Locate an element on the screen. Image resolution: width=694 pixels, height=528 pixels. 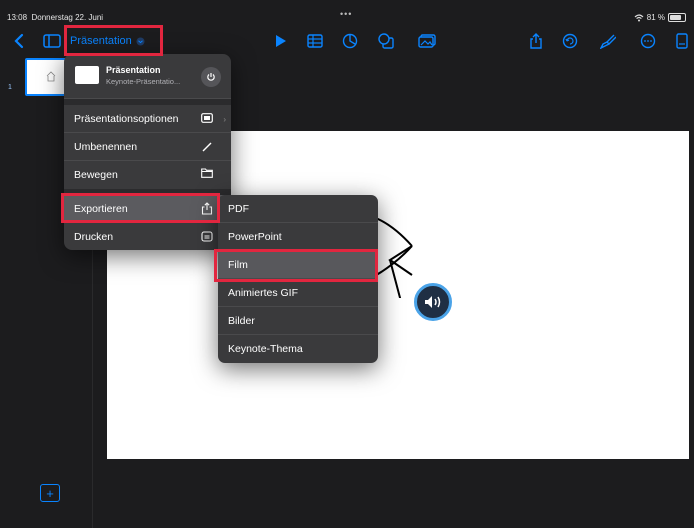
chevron-down-icon is located at coordinates (140, 41).